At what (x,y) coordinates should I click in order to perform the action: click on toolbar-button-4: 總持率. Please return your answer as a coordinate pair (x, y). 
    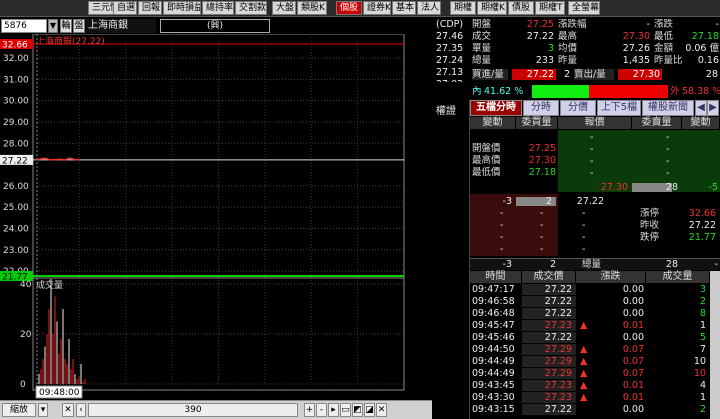
    Looking at the image, I should click on (218, 8).